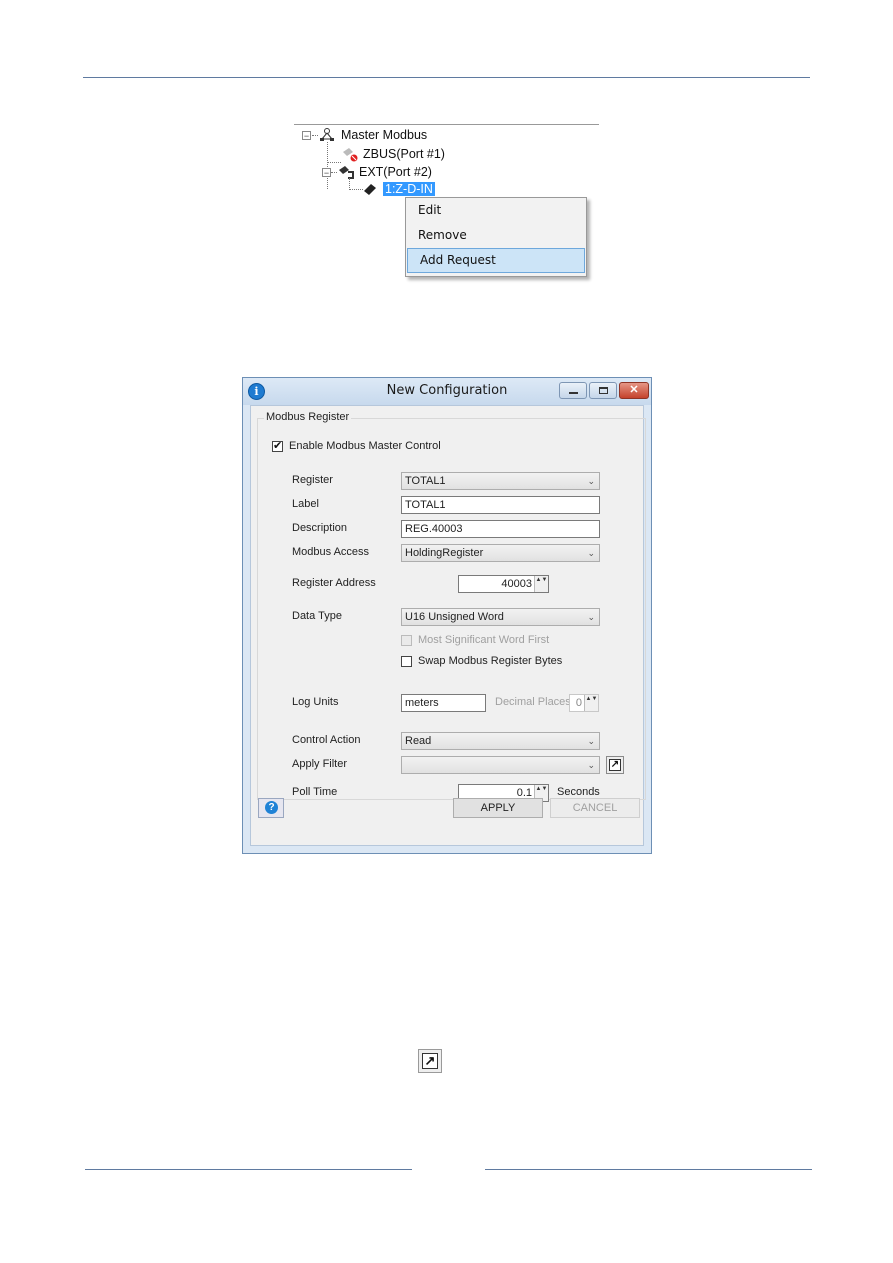  I want to click on device-icon, so click(370, 189).